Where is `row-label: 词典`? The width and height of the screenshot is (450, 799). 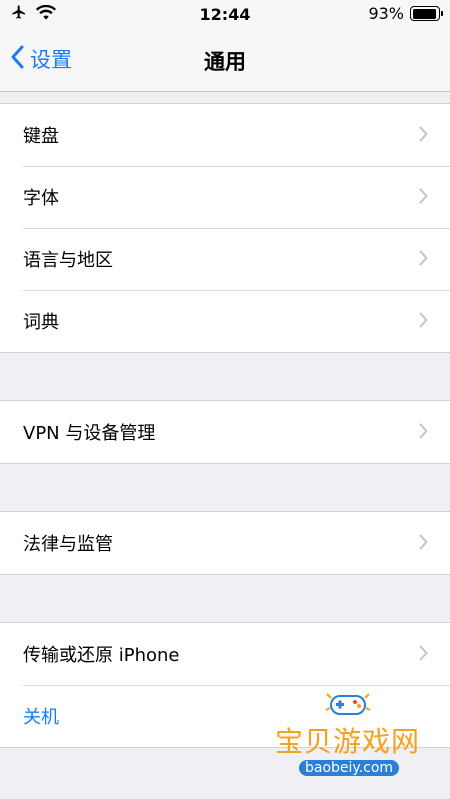 row-label: 词典 is located at coordinates (41, 322).